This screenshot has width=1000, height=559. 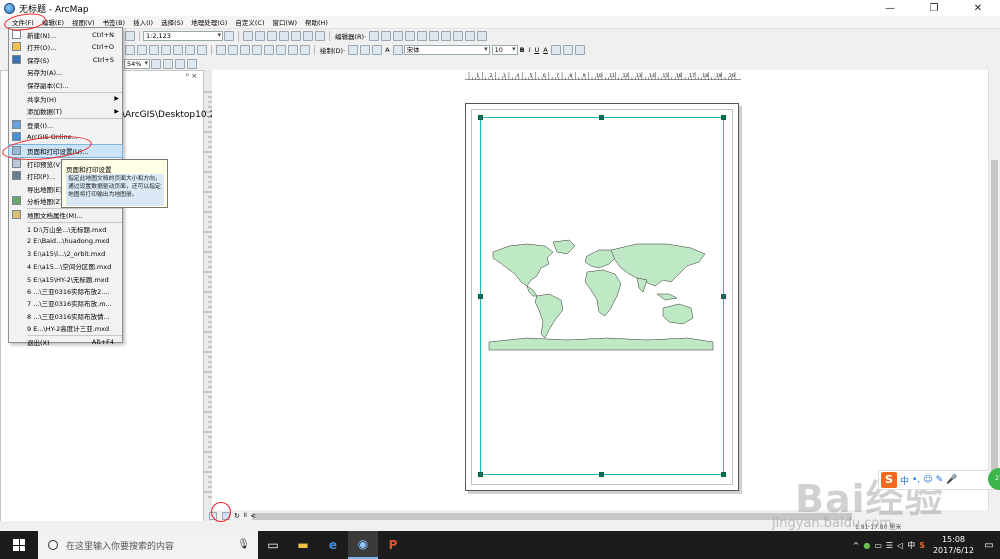 I want to click on menu-geoprocessing: 地理处理(G), so click(x=209, y=22).